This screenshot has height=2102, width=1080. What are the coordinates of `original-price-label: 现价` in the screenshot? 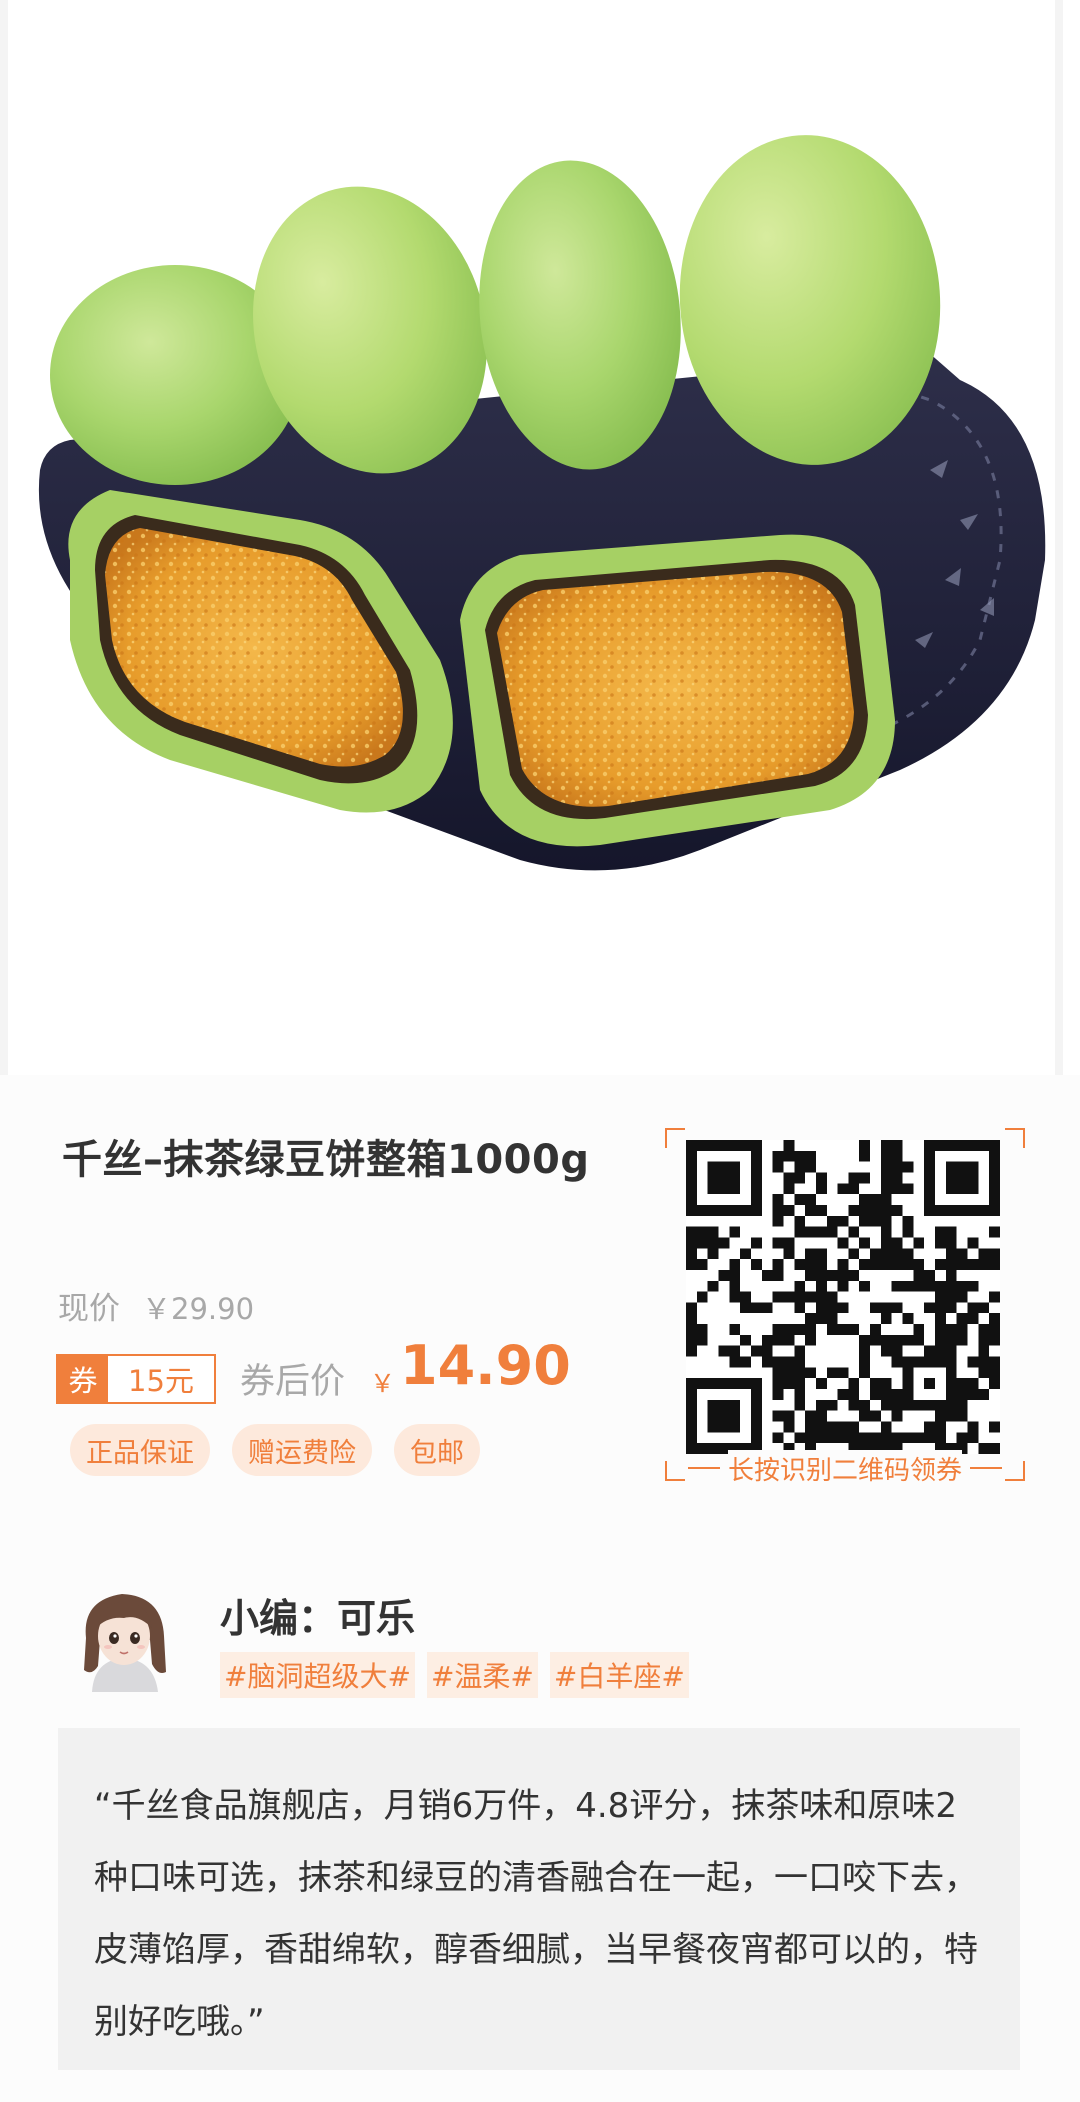 It's located at (89, 1309).